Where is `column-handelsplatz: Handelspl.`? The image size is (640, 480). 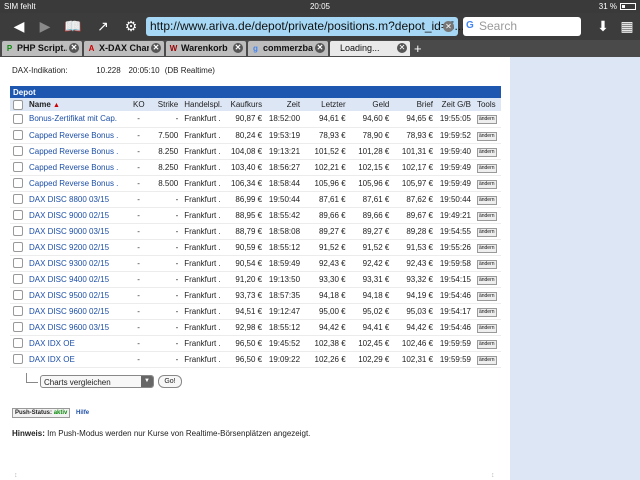
column-handelsplatz: Handelspl. is located at coordinates (204, 104).